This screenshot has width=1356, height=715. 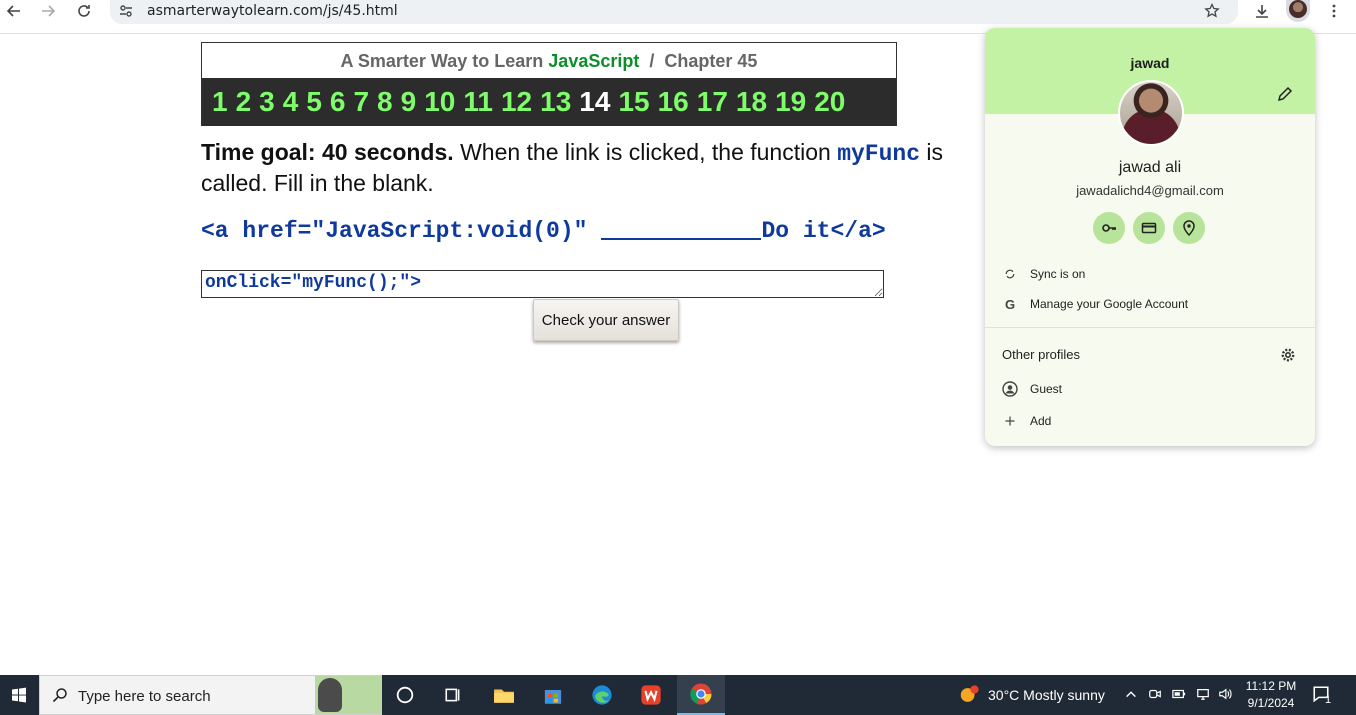 What do you see at coordinates (1149, 228) in the screenshot?
I see `payment-methods-button` at bounding box center [1149, 228].